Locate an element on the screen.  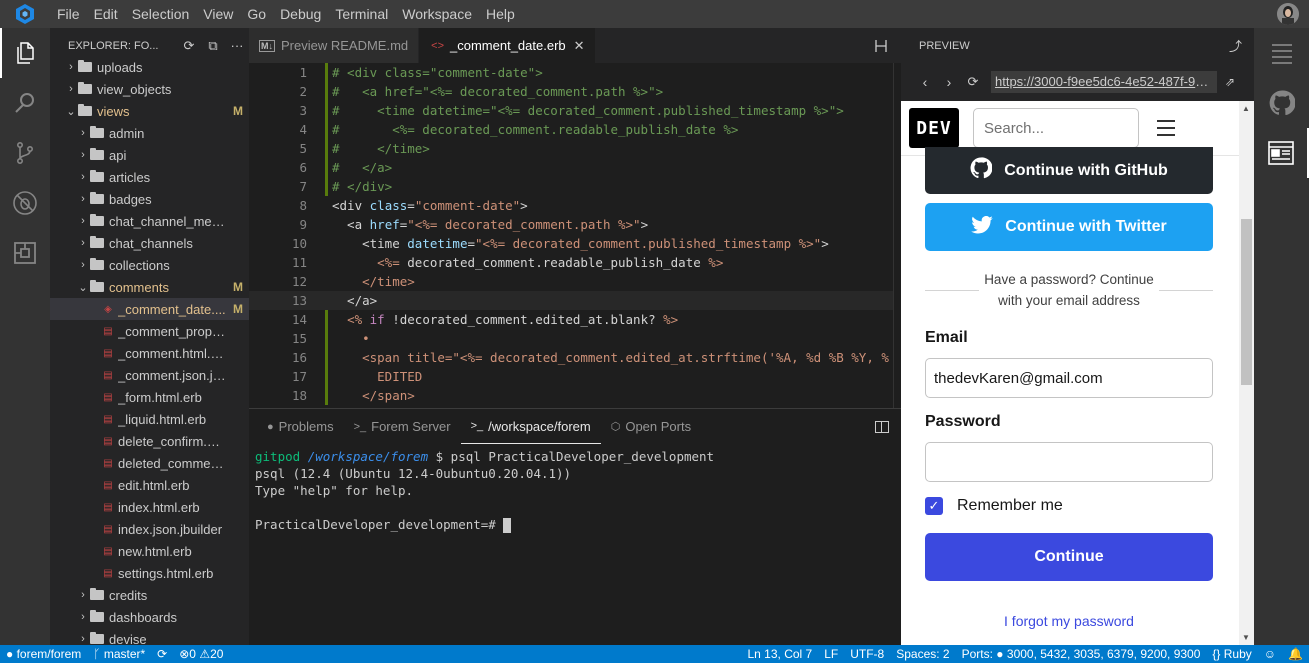
open-source-icon: ⤴ is located at coordinates (1235, 45).